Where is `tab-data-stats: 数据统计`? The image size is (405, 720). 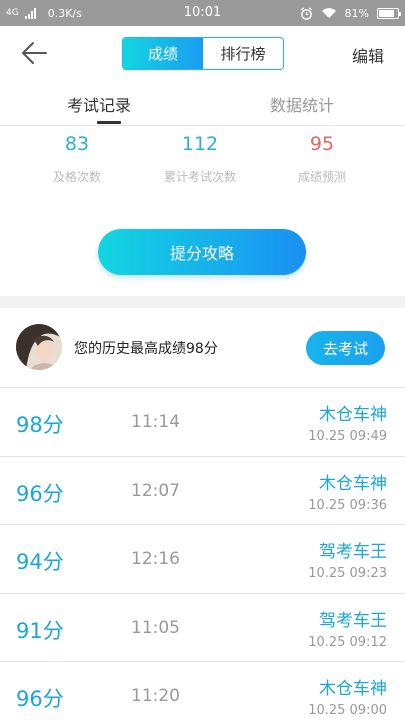
tab-data-stats: 数据统计 is located at coordinates (302, 104).